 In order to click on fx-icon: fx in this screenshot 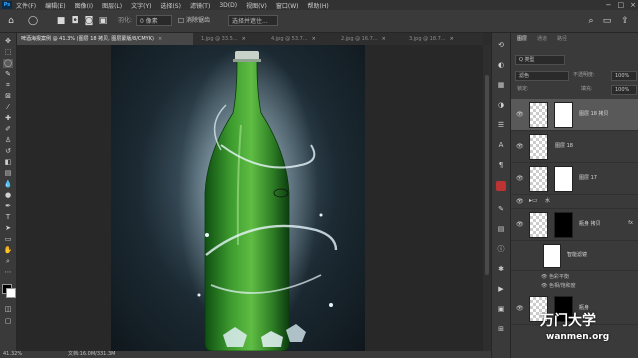, I will do `click(630, 223)`.